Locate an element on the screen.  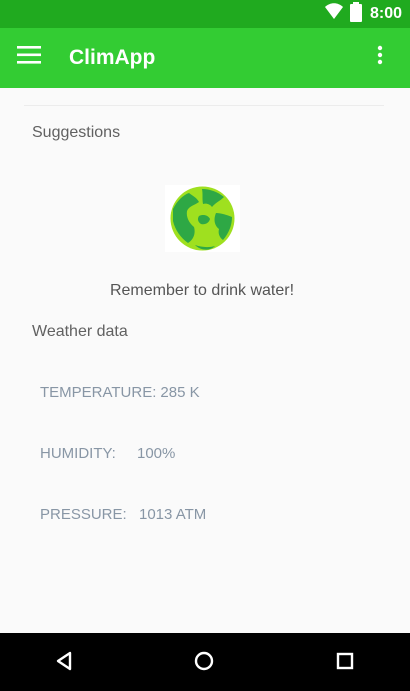
recents-button is located at coordinates (345, 663).